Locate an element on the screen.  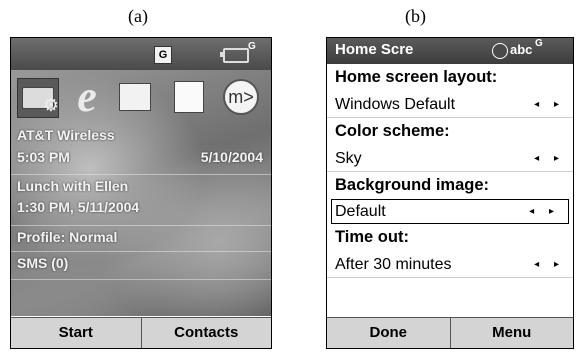
time-out-value: After 30 minutes is located at coordinates (393, 264).